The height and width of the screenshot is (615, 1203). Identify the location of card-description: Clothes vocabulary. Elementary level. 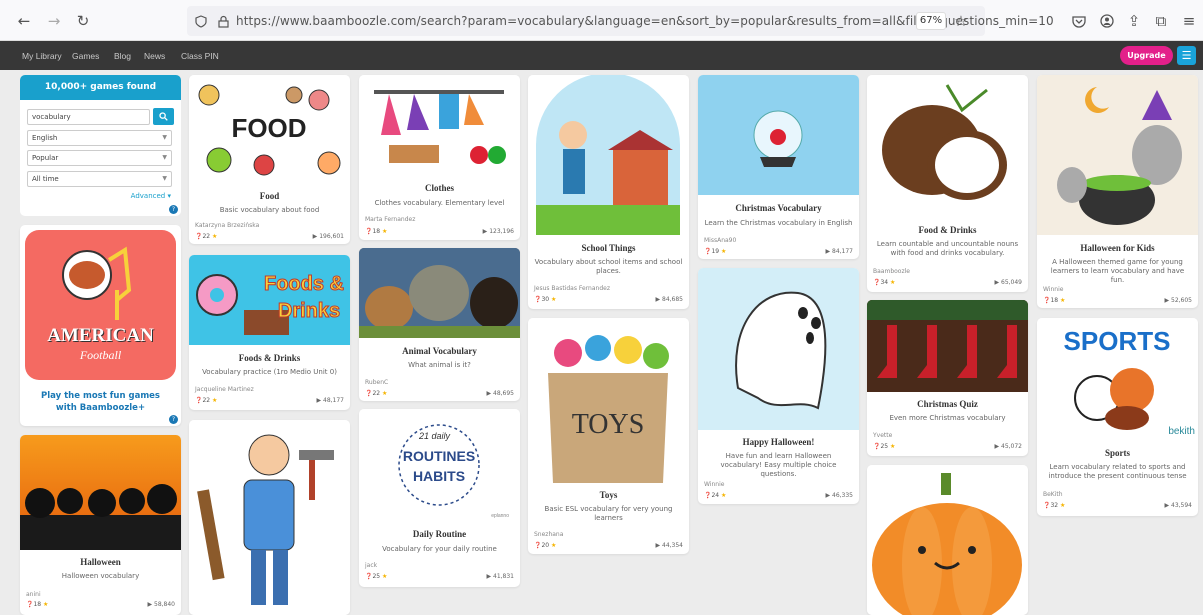
(439, 203).